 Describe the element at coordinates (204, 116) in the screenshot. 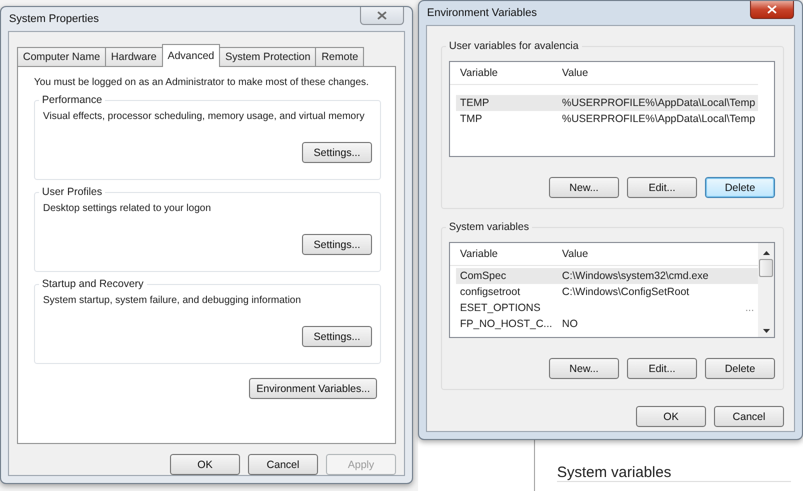

I see `group-description: Visual effects, processor scheduling, memory usage, and virtual memory` at that location.